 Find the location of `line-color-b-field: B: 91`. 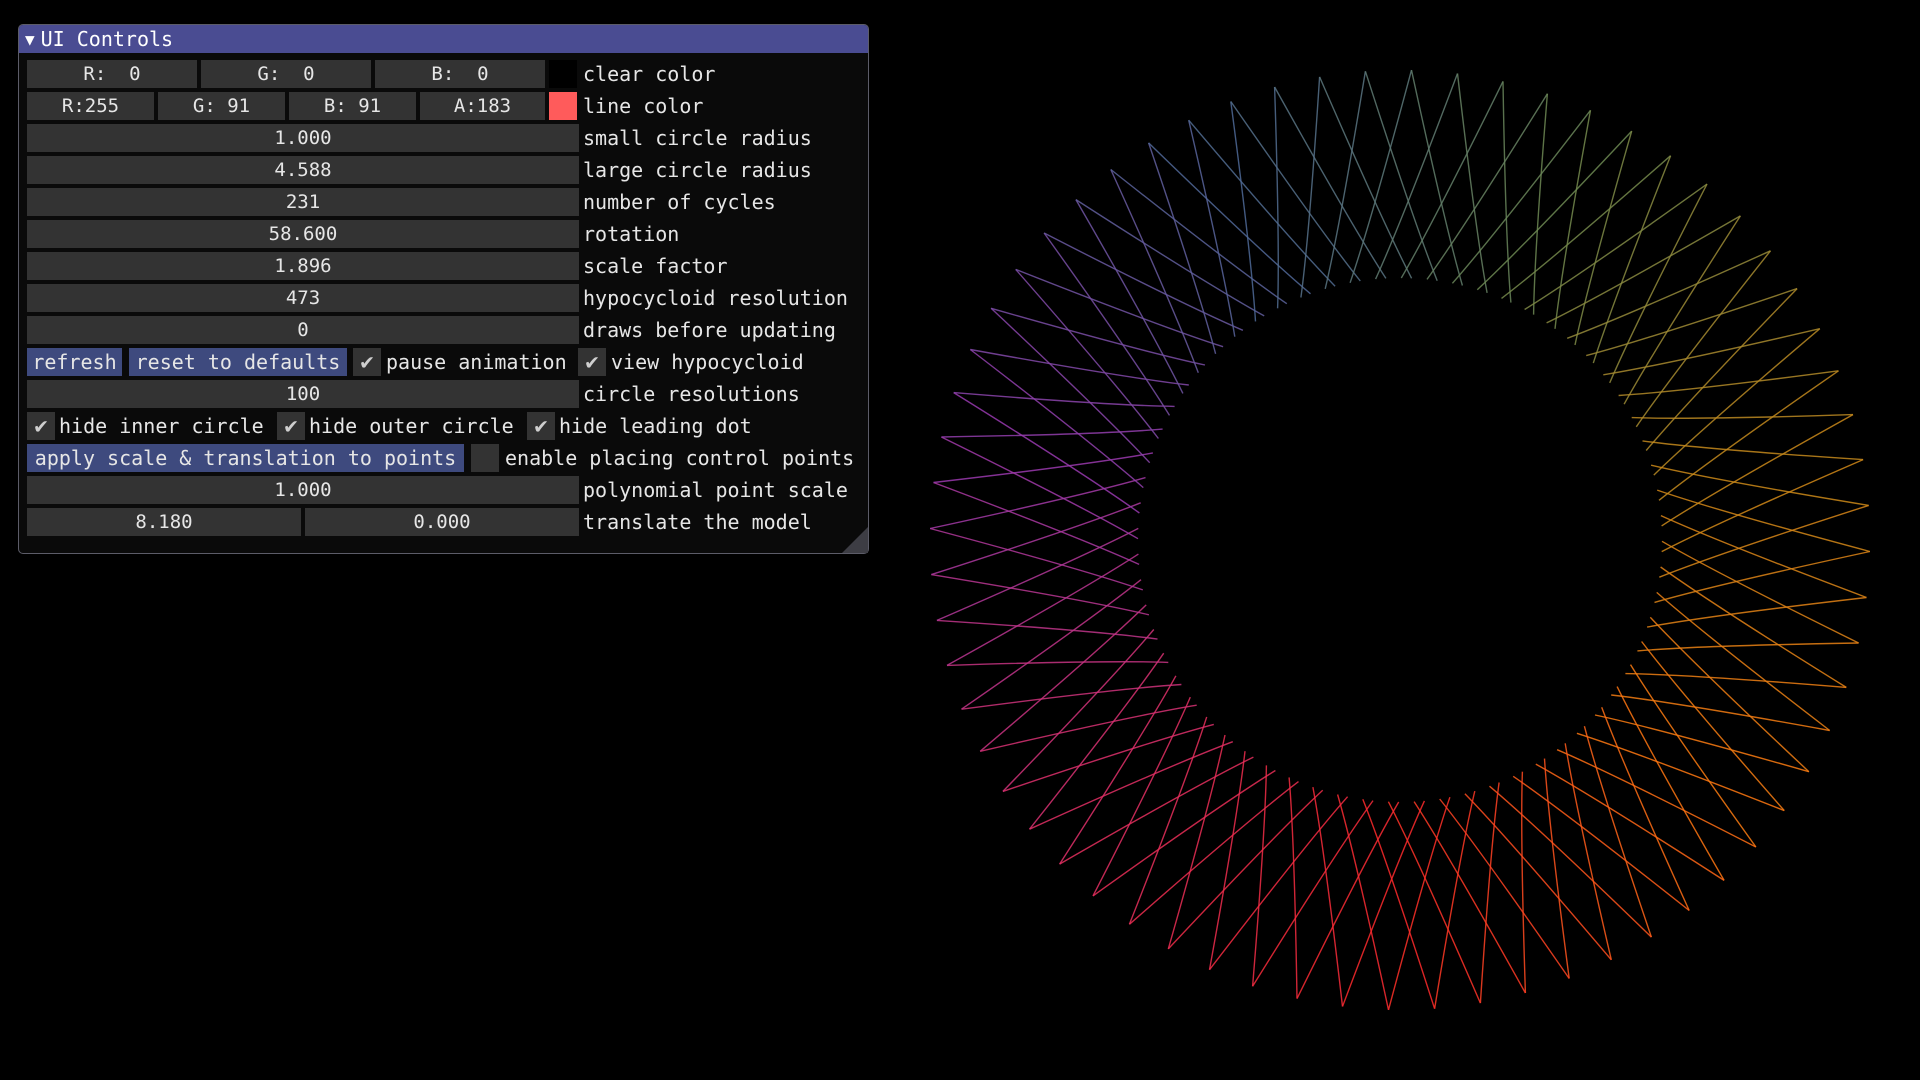

line-color-b-field: B: 91 is located at coordinates (352, 106).